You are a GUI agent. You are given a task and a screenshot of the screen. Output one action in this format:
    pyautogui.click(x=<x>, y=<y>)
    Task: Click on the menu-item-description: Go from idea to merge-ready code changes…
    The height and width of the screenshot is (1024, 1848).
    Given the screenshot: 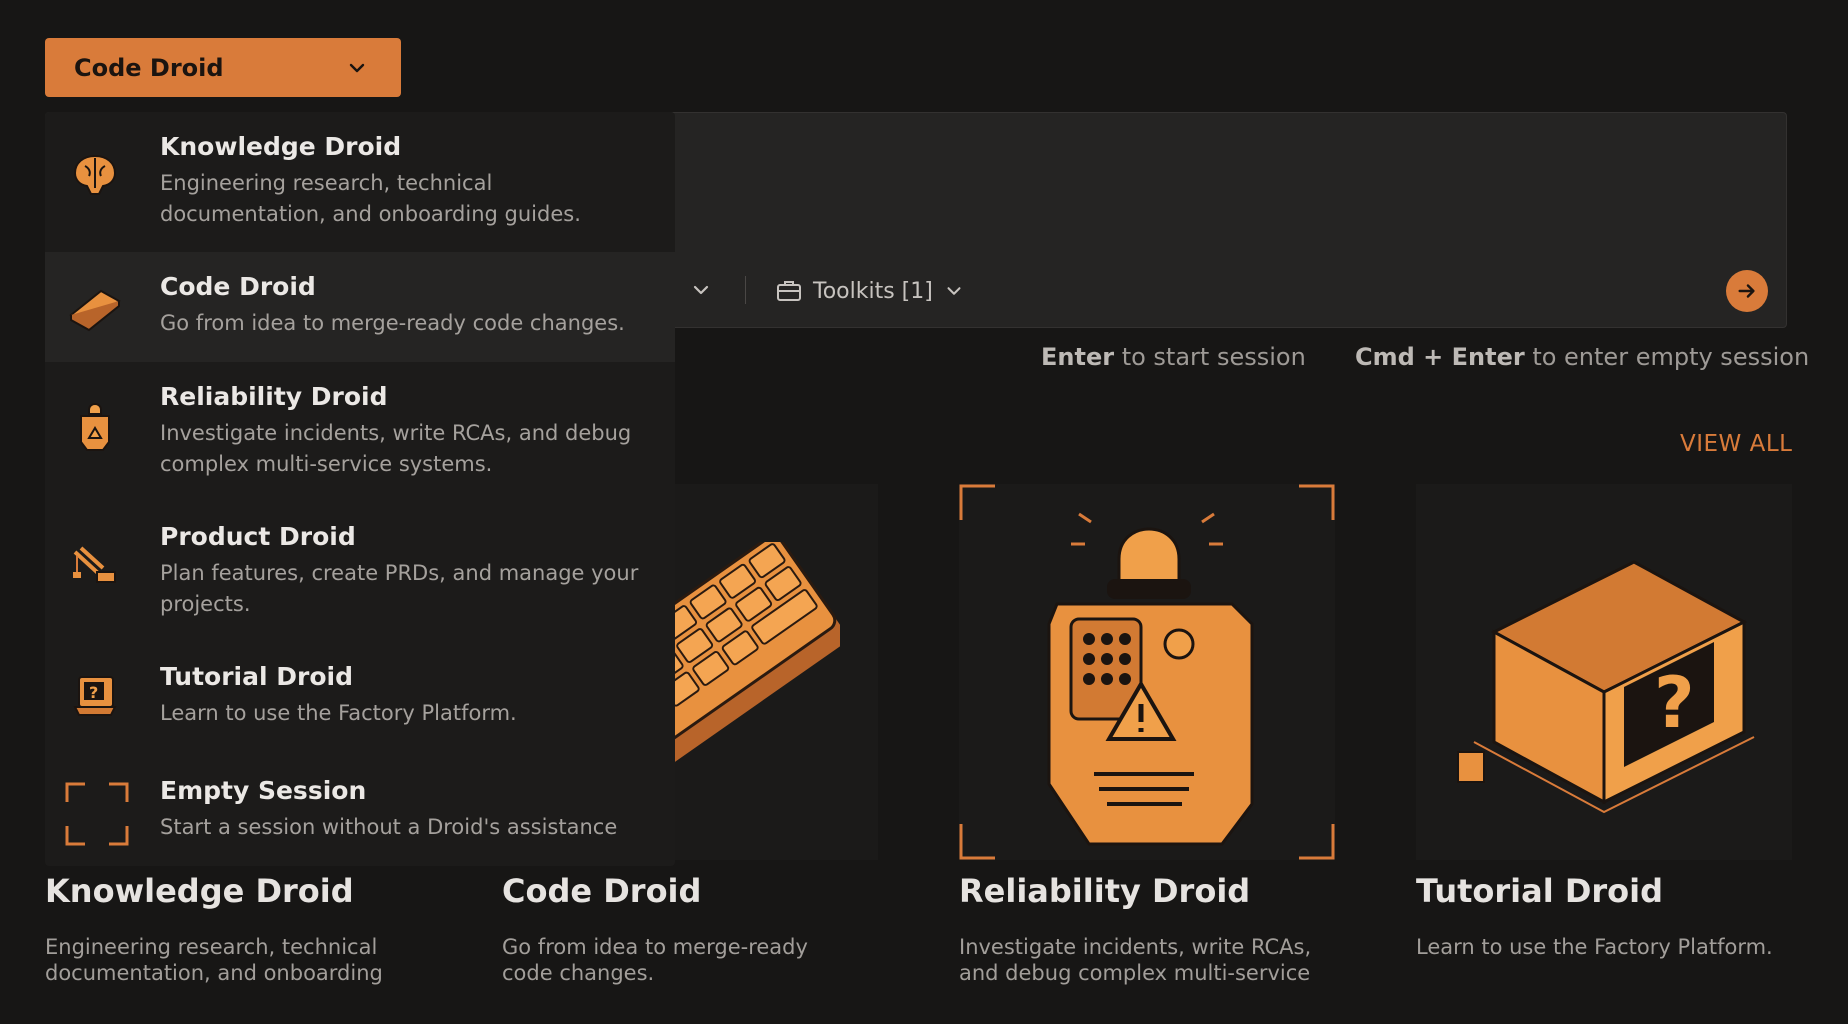 What is the action you would take?
    pyautogui.click(x=392, y=323)
    